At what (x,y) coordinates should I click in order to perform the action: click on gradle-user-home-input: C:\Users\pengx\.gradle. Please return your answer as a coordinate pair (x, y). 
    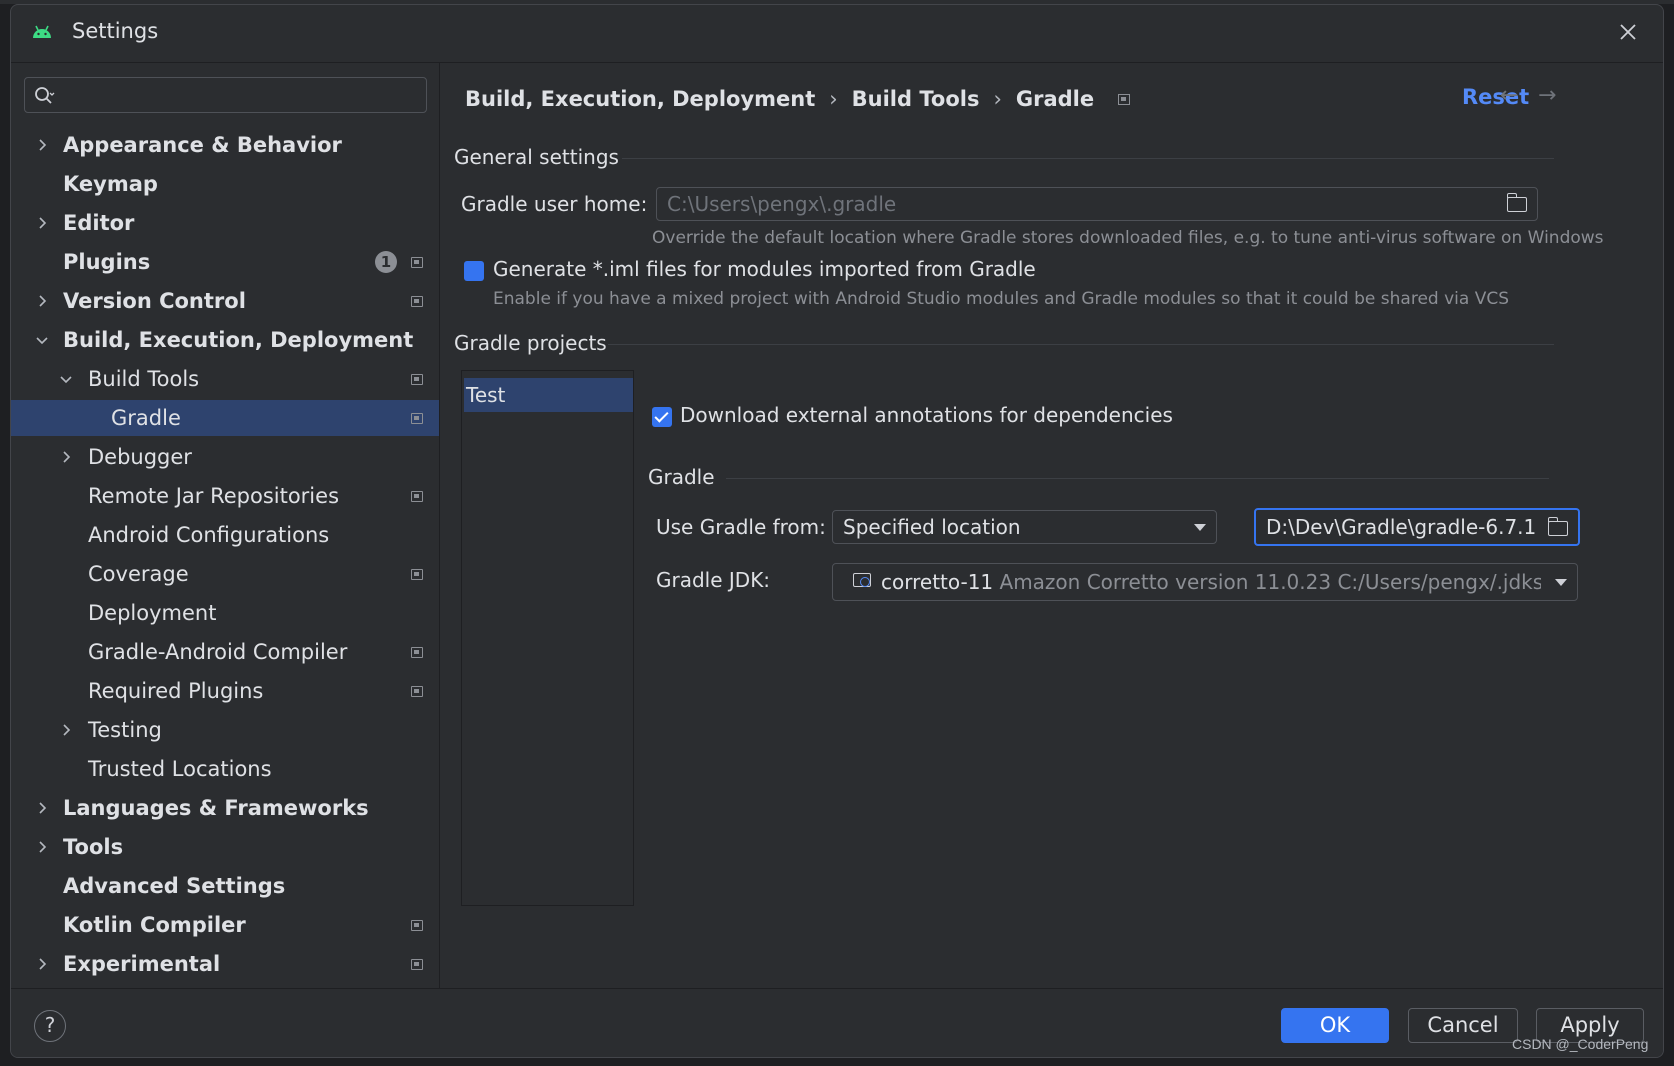
    Looking at the image, I should click on (1097, 204).